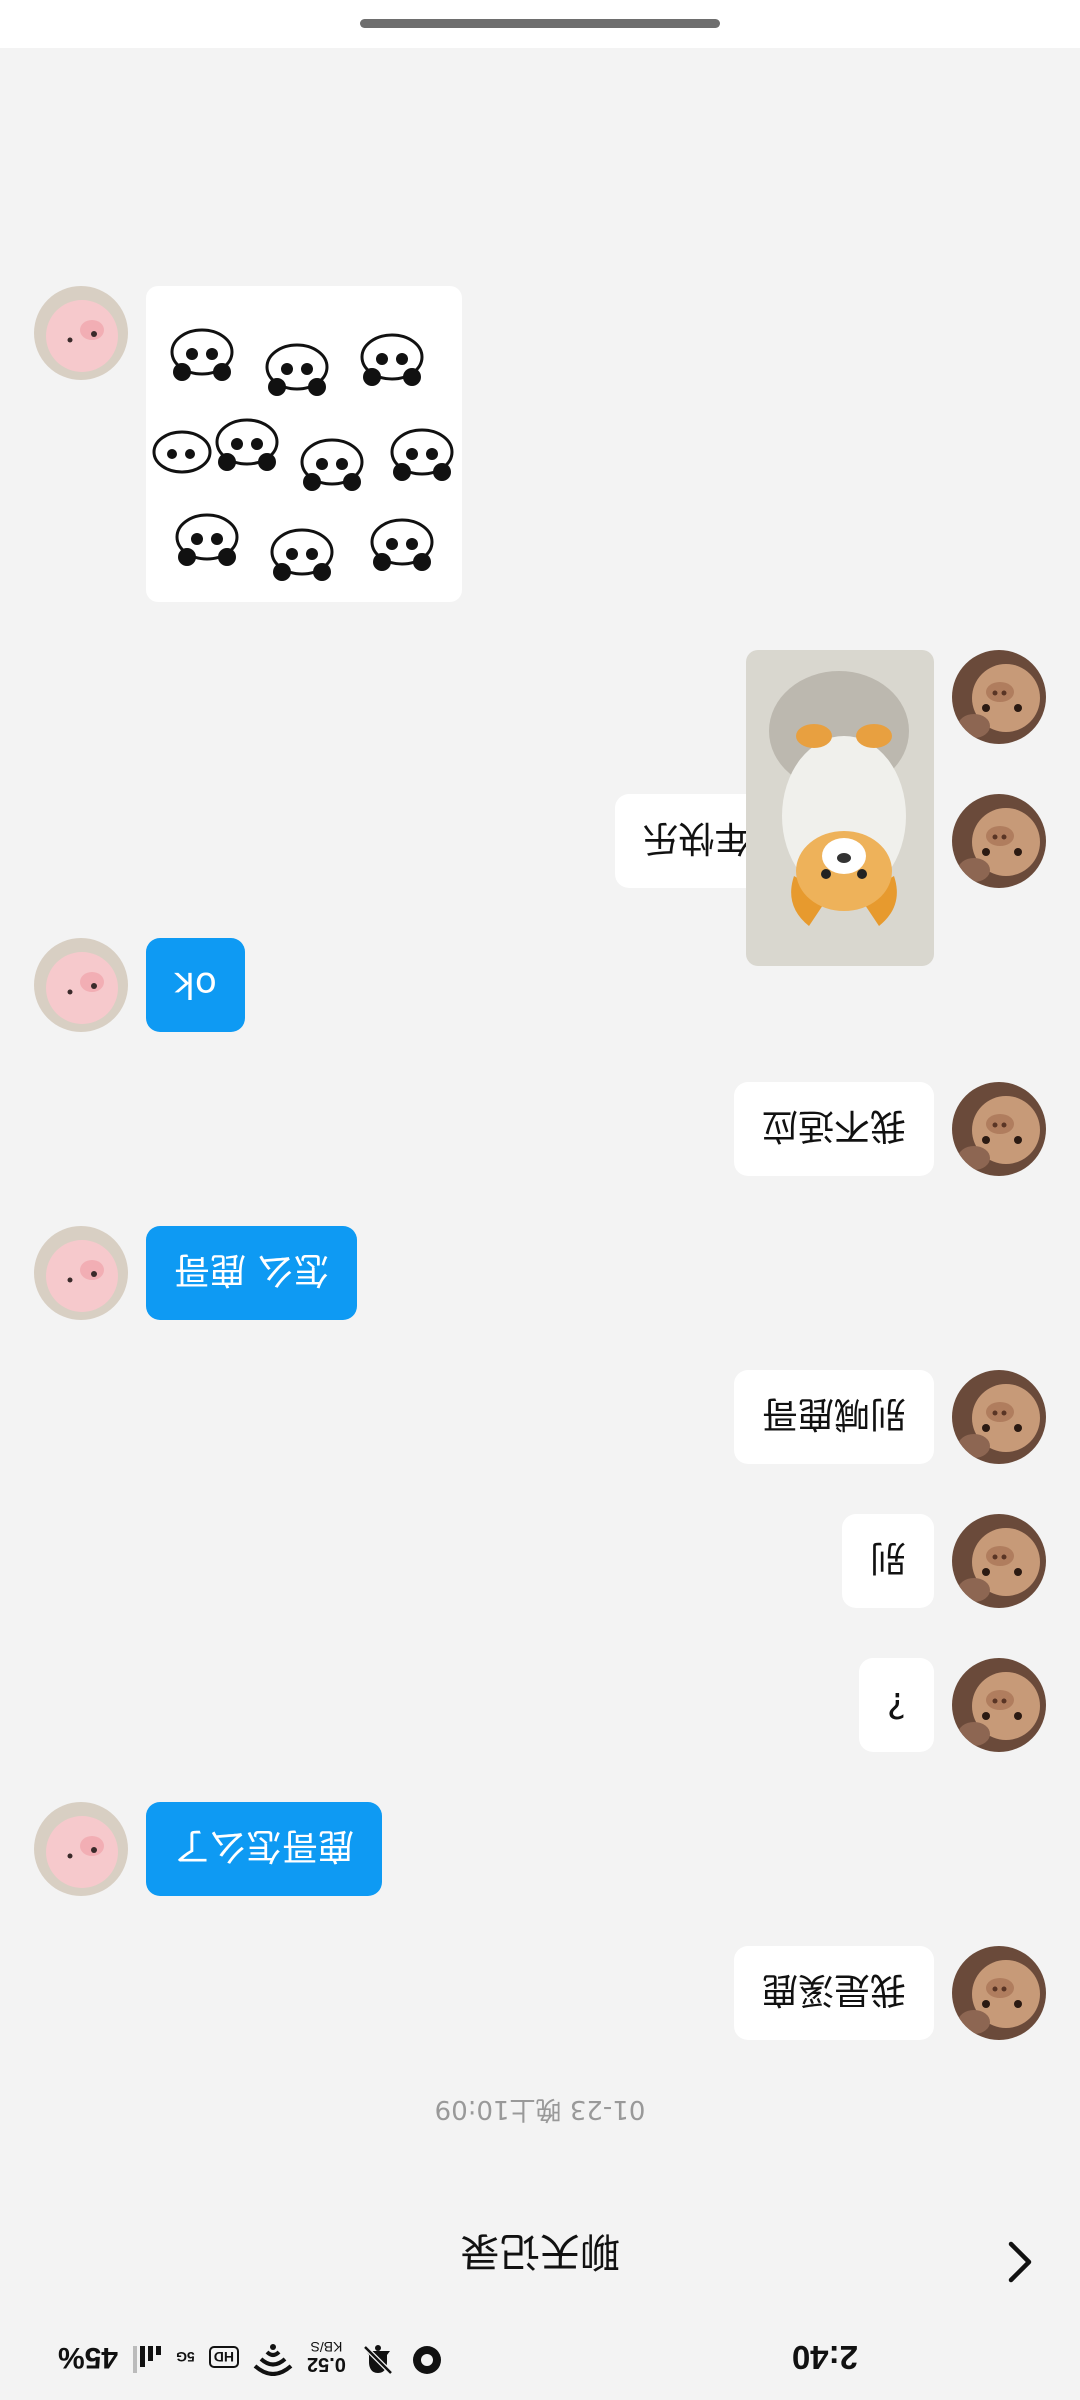 This screenshot has height=2400, width=1080. I want to click on ai-ring-icon, so click(427, 2357).